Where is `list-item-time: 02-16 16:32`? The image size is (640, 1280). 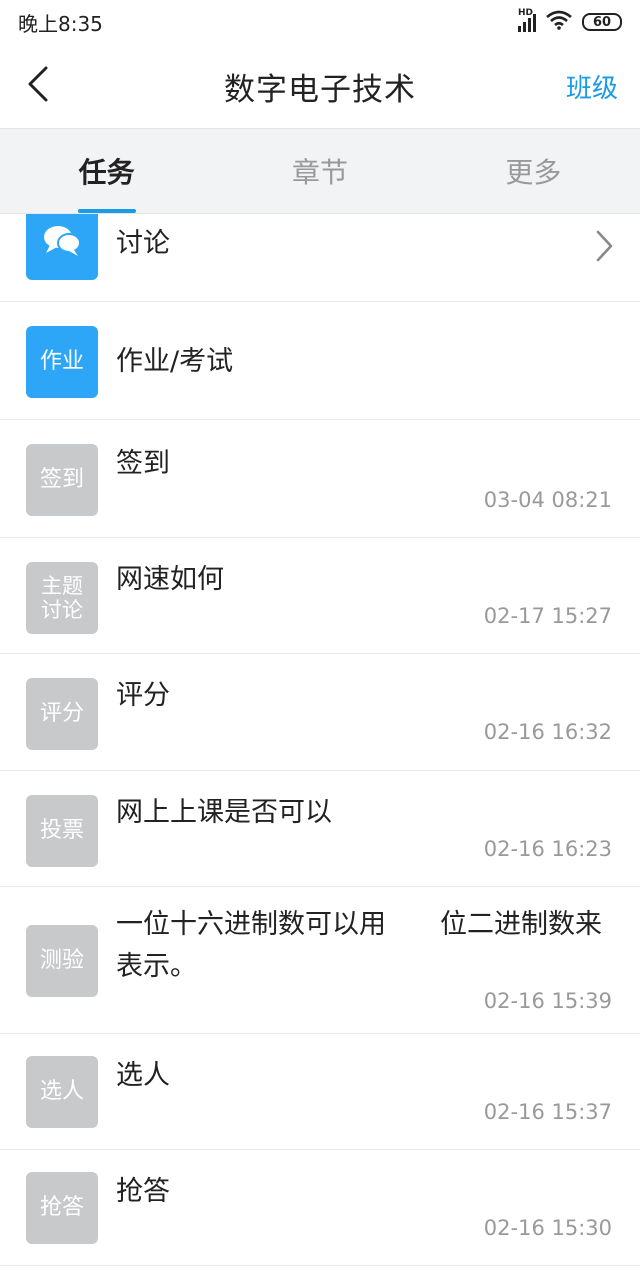 list-item-time: 02-16 16:32 is located at coordinates (547, 732).